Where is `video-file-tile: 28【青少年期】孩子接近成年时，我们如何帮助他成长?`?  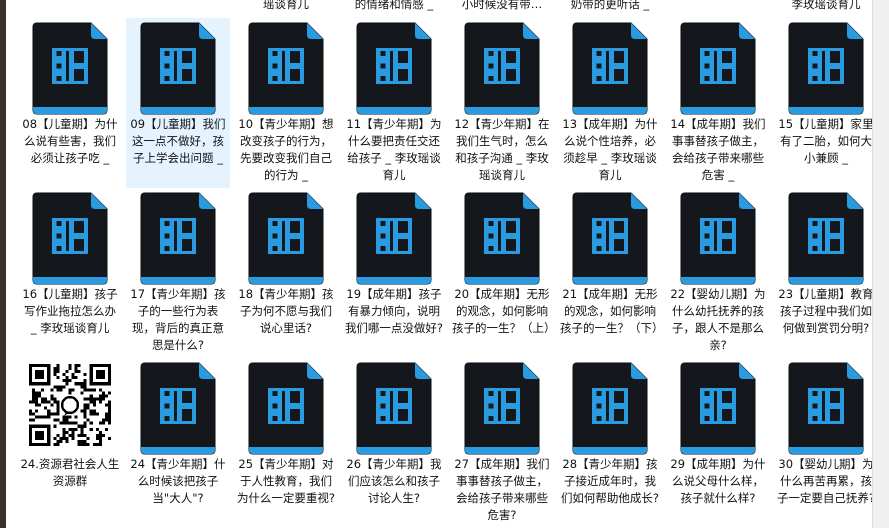 video-file-tile: 28【青少年期】孩子接近成年时，我们如何帮助他成长? is located at coordinates (610, 443).